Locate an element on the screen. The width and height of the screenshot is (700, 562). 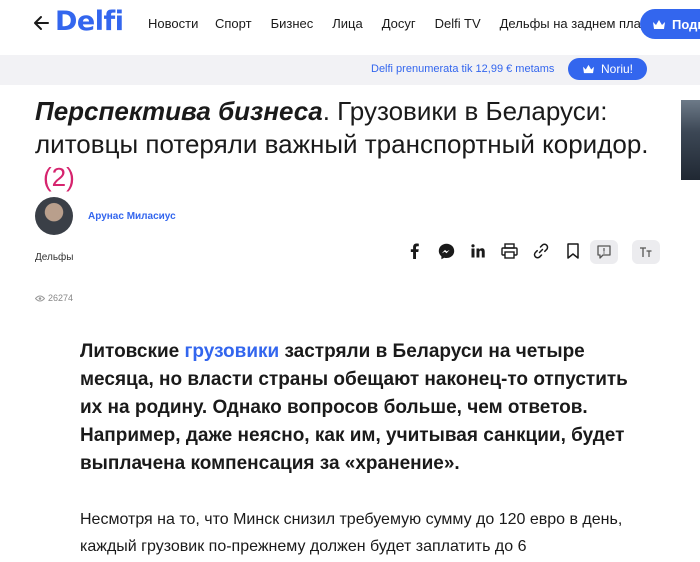
linkedin-icon is located at coordinates (478, 251).